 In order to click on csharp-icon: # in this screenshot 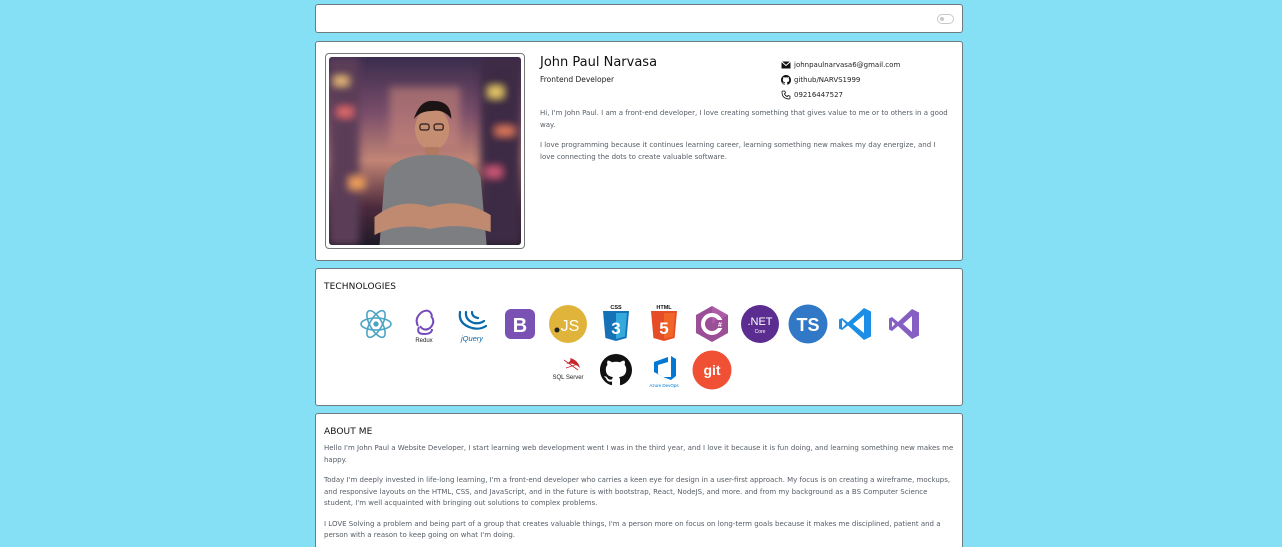, I will do `click(712, 324)`.